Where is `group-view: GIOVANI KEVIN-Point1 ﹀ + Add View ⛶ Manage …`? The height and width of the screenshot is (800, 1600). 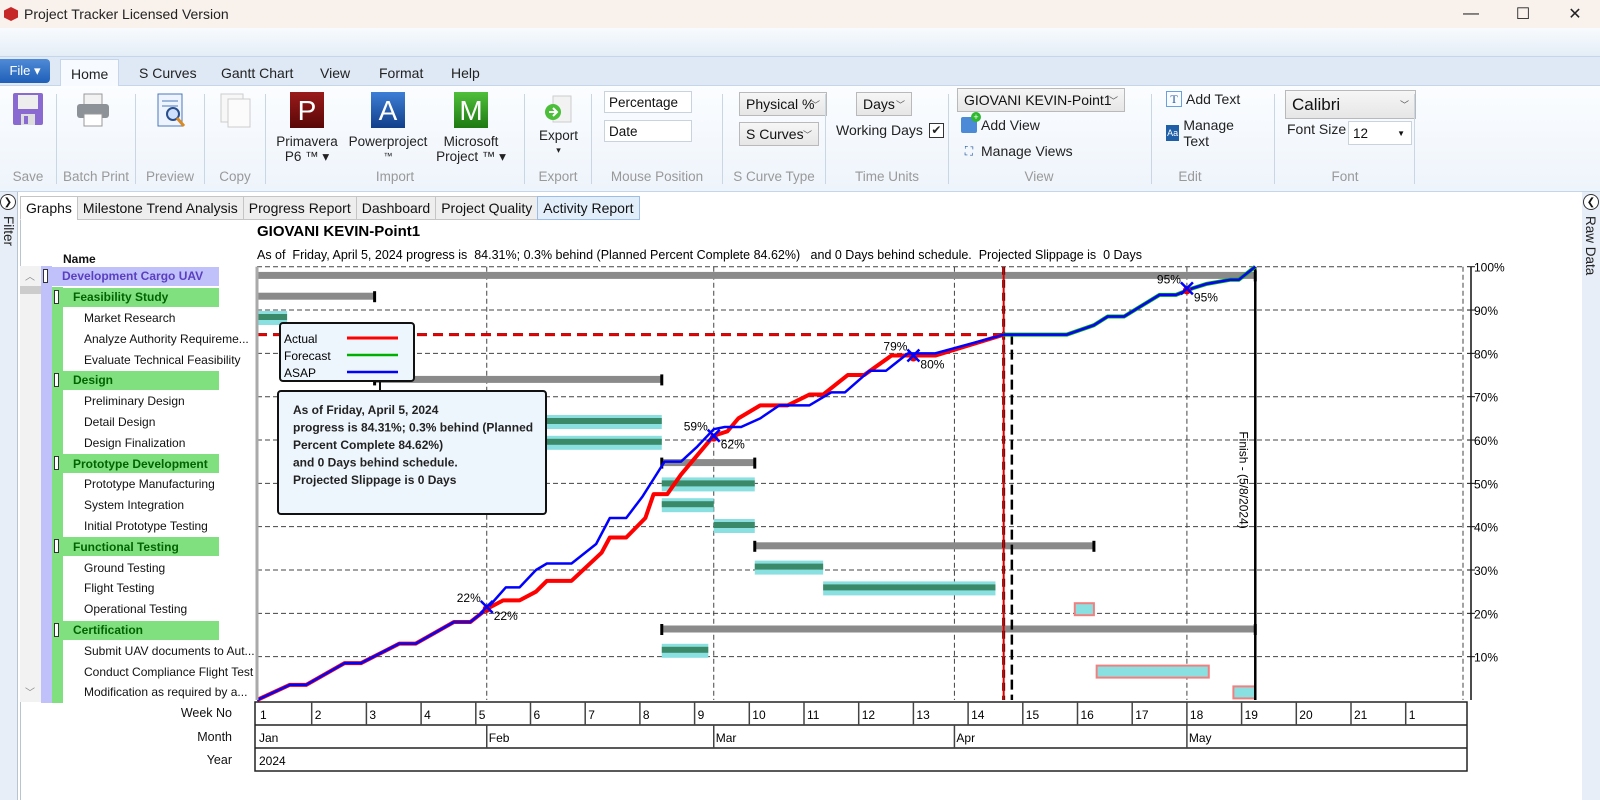 group-view: GIOVANI KEVIN-Point1 ﹀ + Add View ⛶ Manage … is located at coordinates (1039, 138).